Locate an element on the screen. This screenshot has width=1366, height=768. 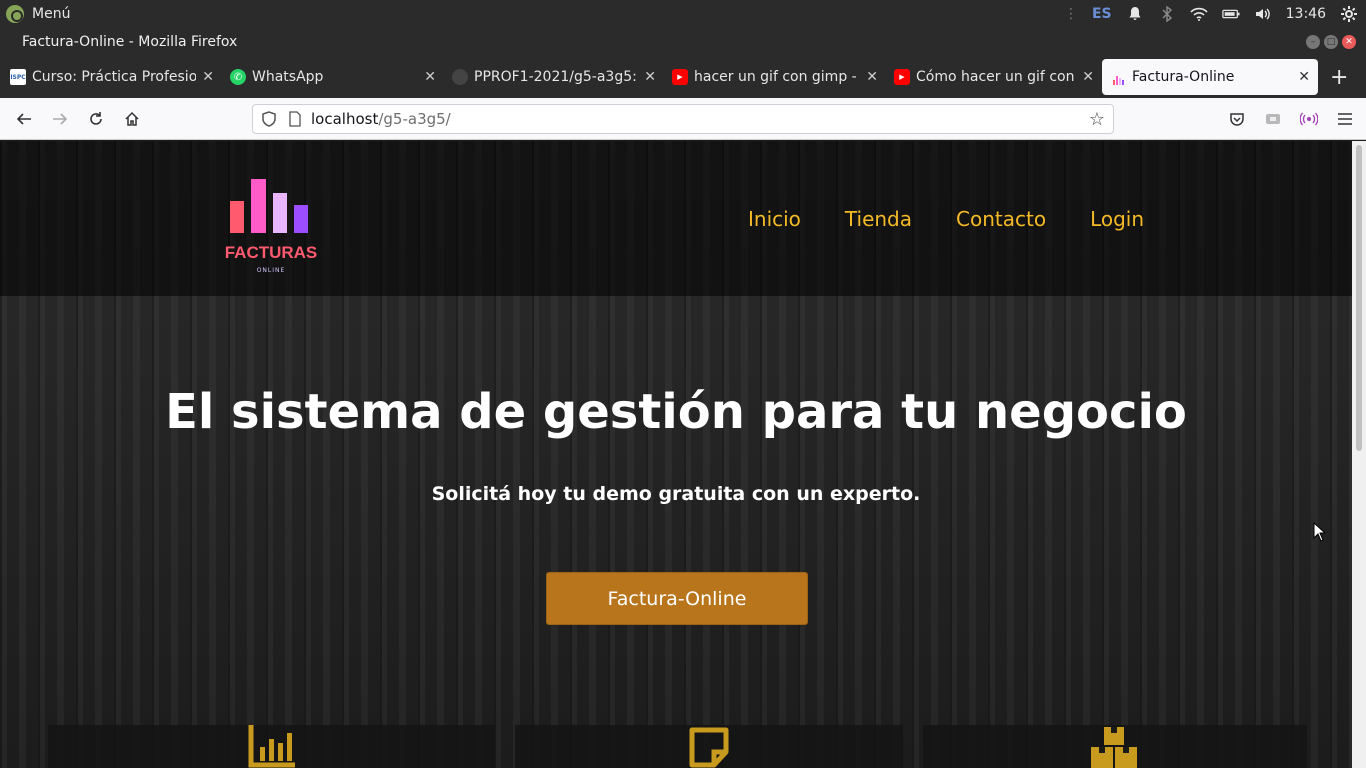
window-controls: – □ ✕ is located at coordinates (1331, 42).